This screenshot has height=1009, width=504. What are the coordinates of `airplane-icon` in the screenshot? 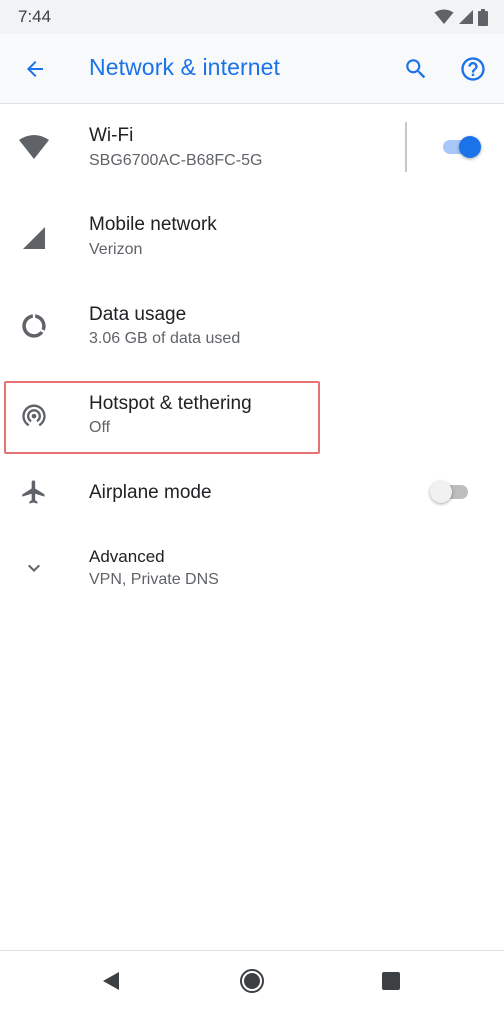 It's located at (34, 492).